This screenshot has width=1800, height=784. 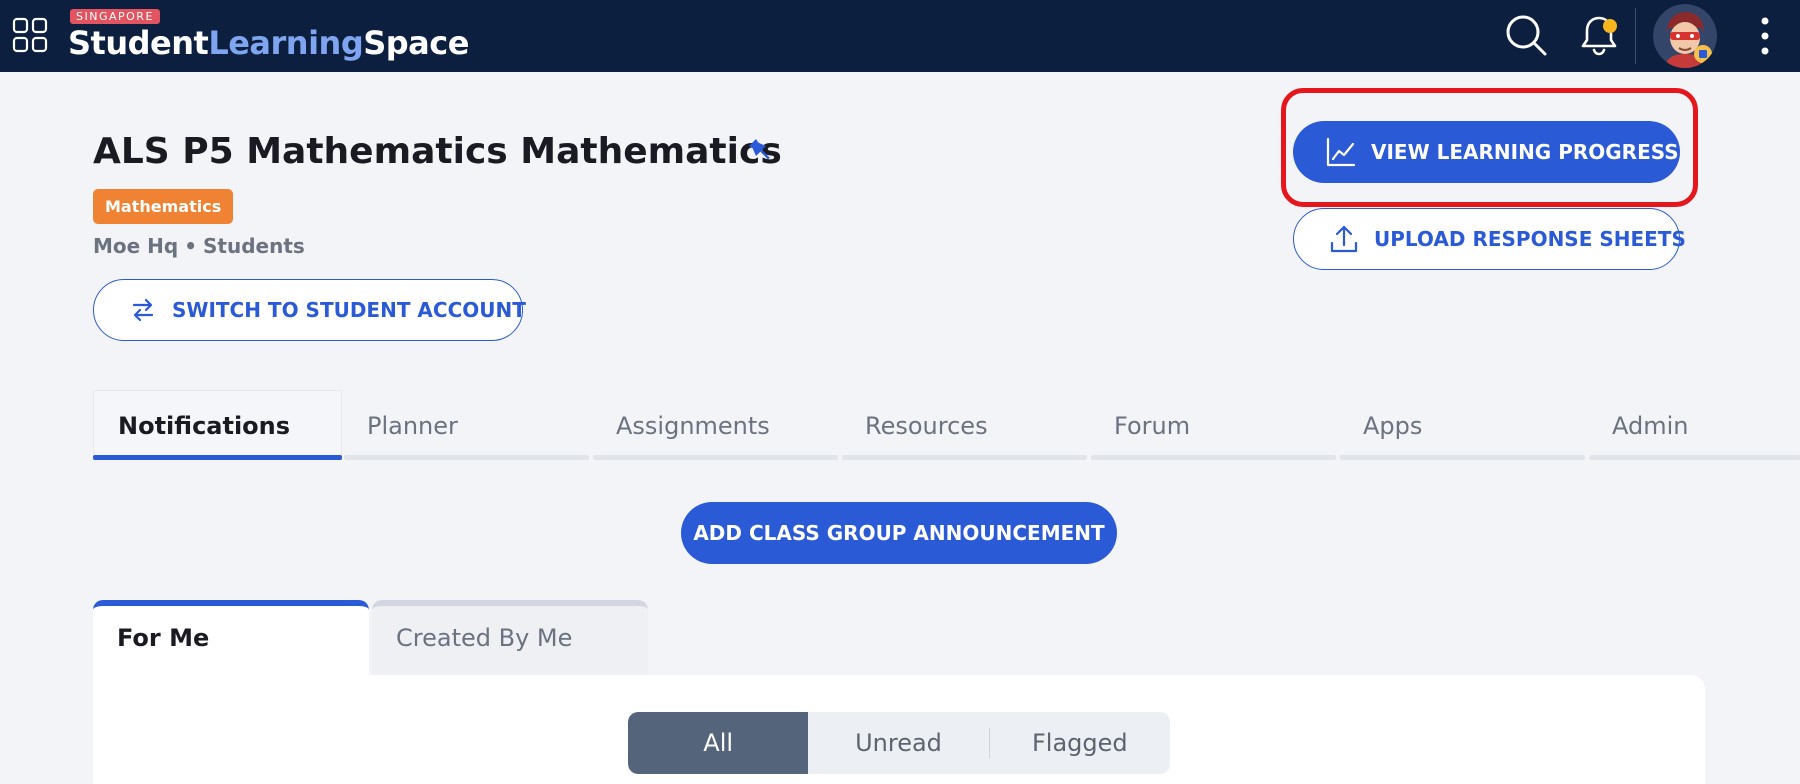 I want to click on subtab-created-by-me: Created By Me, so click(x=510, y=637).